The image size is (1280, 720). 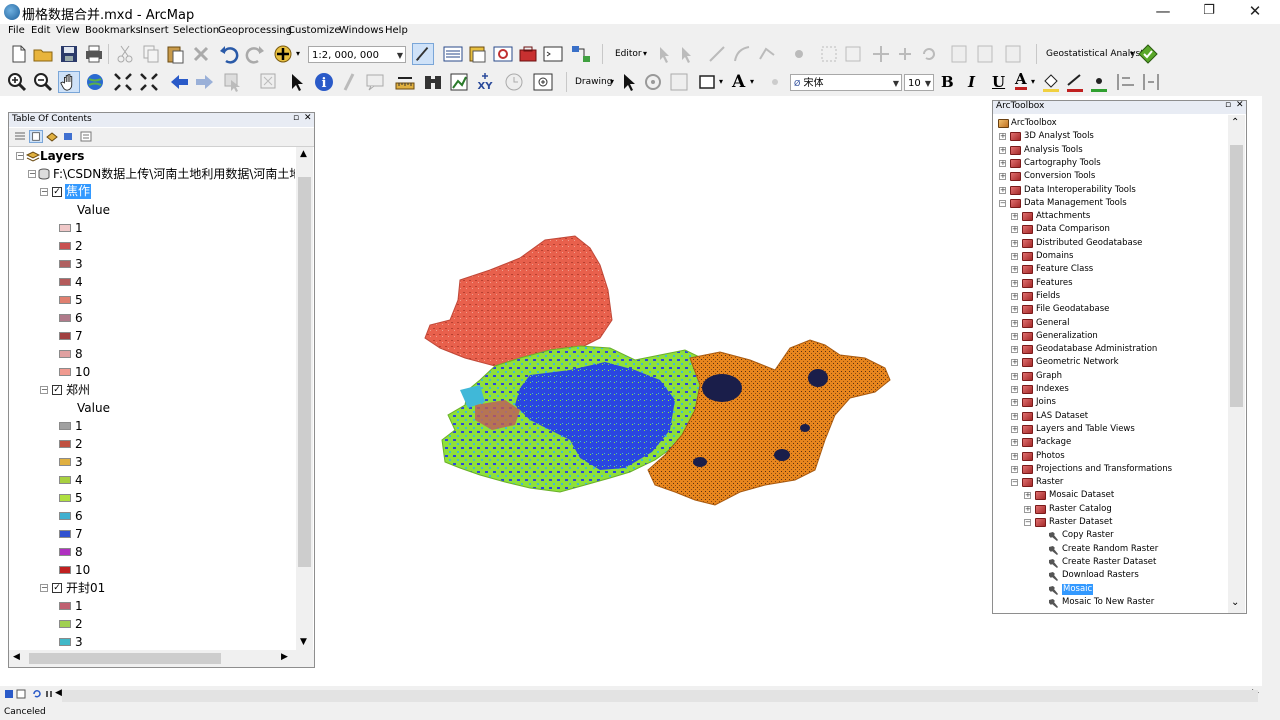 What do you see at coordinates (36, 136) in the screenshot?
I see `list-by-source-icon` at bounding box center [36, 136].